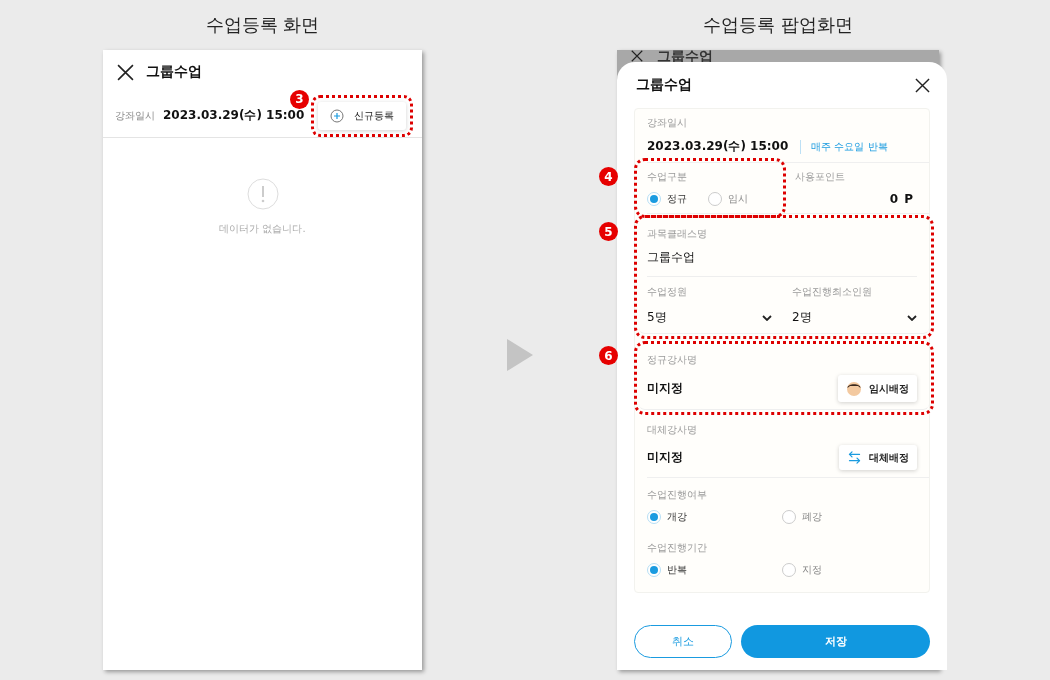 The width and height of the screenshot is (1050, 680). What do you see at coordinates (262, 229) in the screenshot?
I see `empty-message: 데이터가 없습니다.` at bounding box center [262, 229].